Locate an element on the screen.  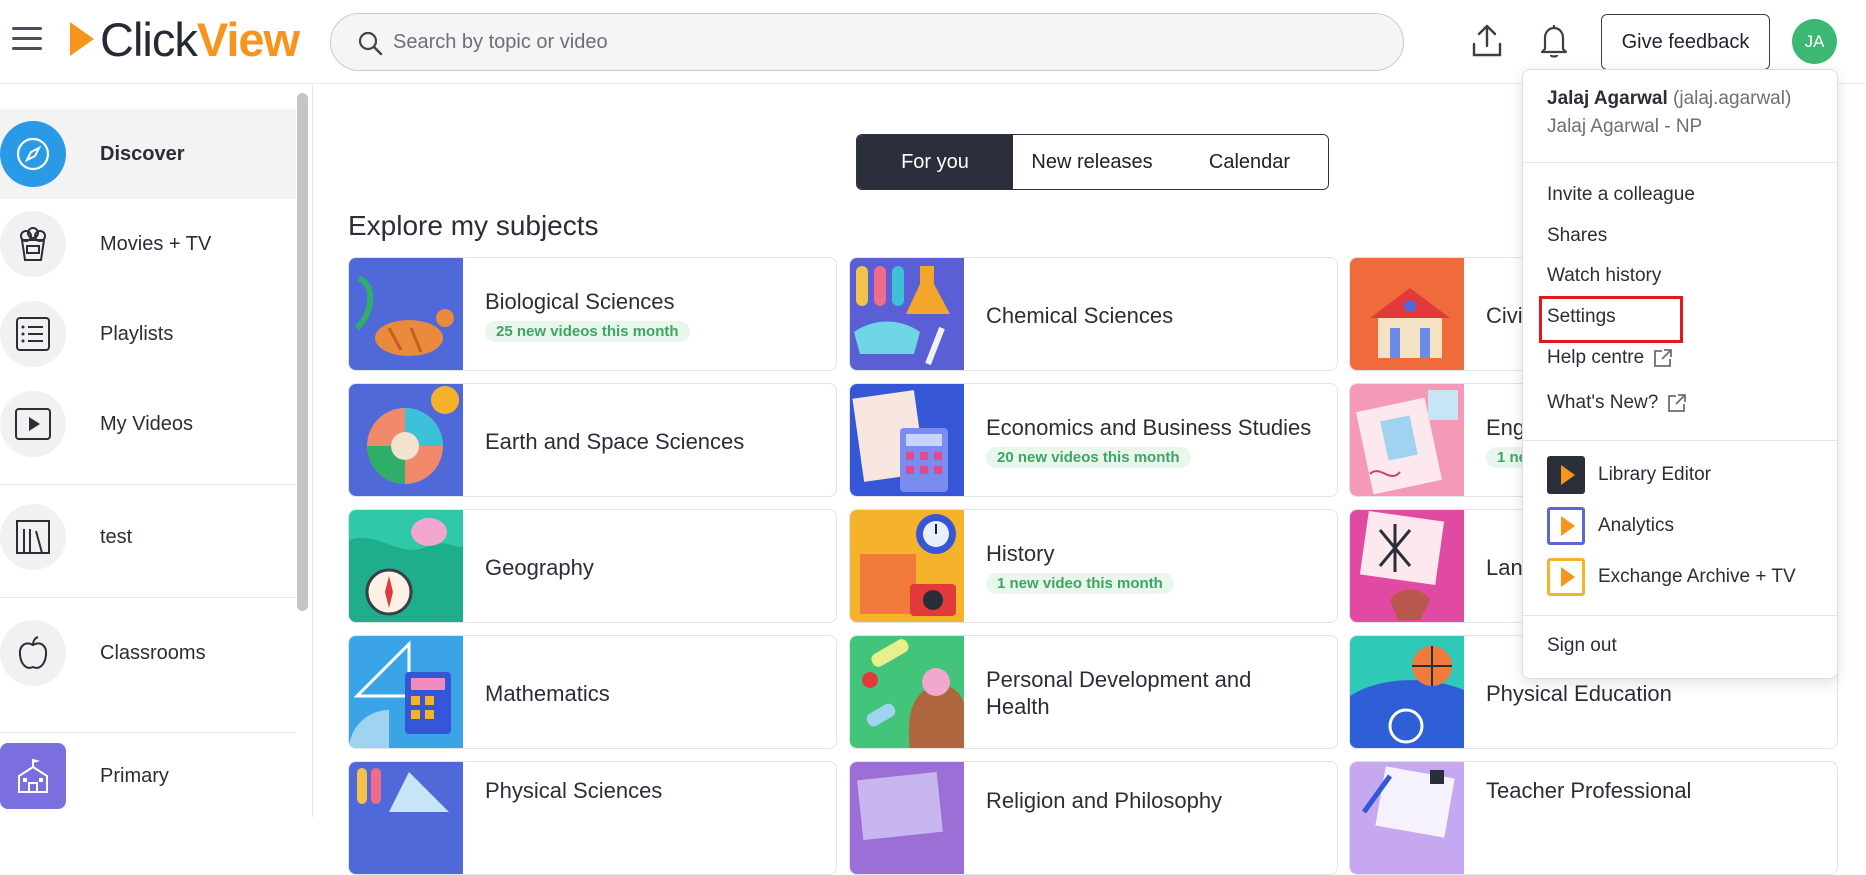
sidebar-item-label: Classrooms is located at coordinates (153, 652).